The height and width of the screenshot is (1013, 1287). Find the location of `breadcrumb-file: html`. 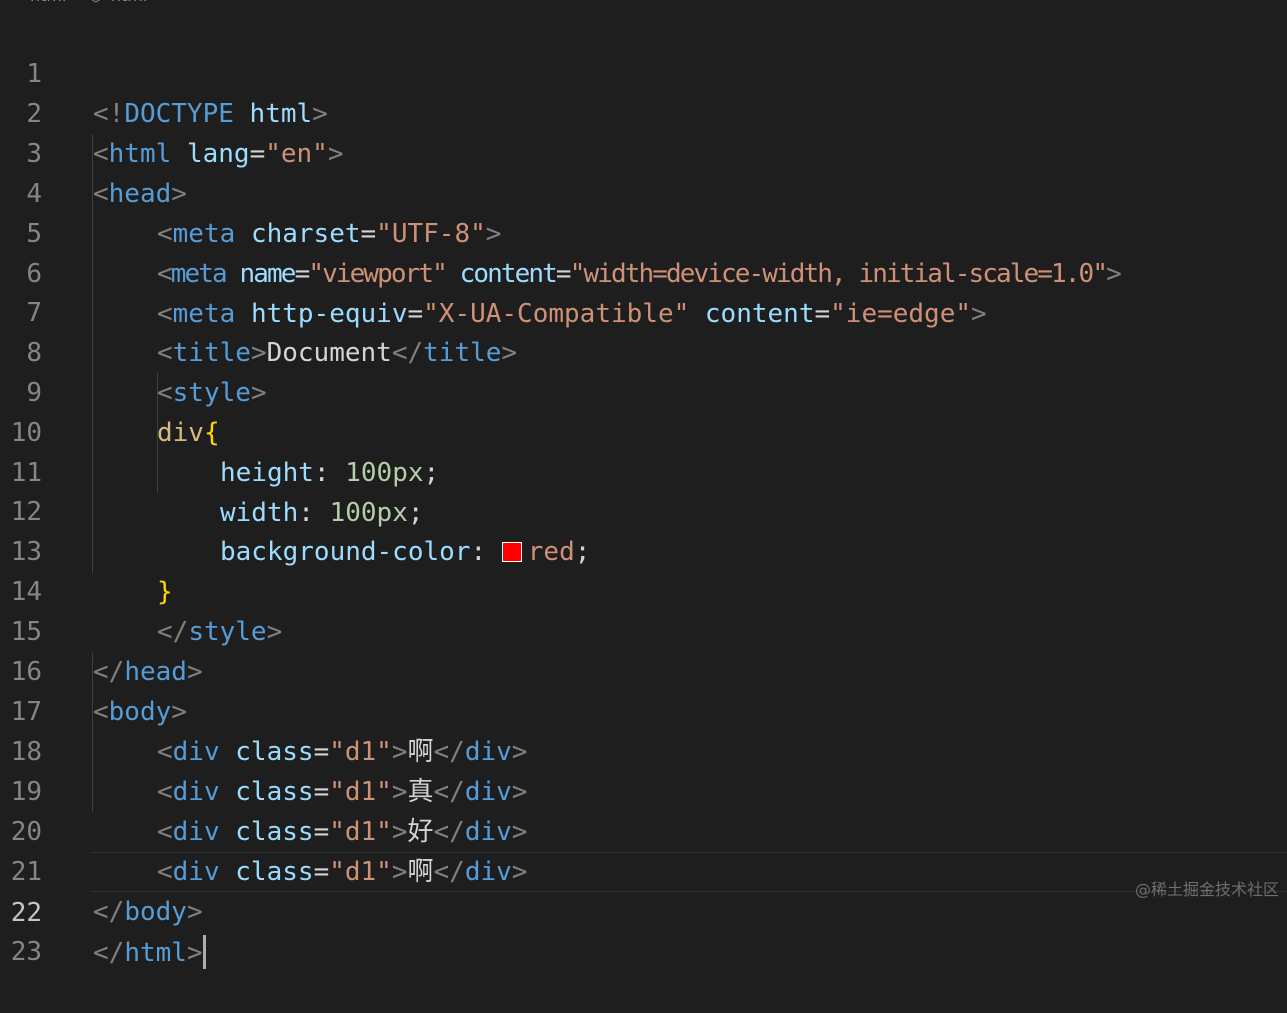

breadcrumb-file: html is located at coordinates (48, 2).